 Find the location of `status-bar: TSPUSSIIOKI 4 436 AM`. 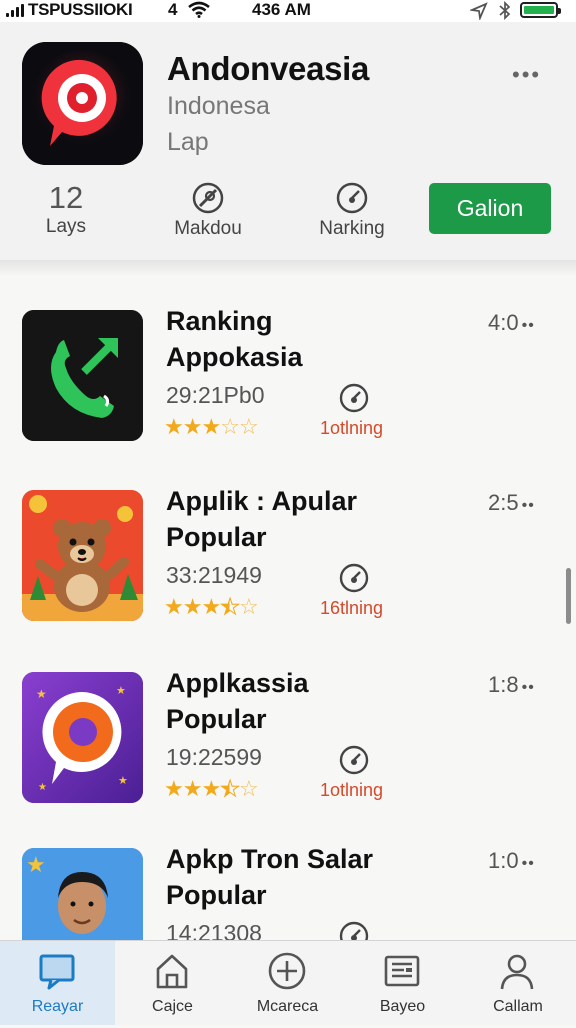

status-bar: TSPUSSIIOKI 4 436 AM is located at coordinates (288, 11).